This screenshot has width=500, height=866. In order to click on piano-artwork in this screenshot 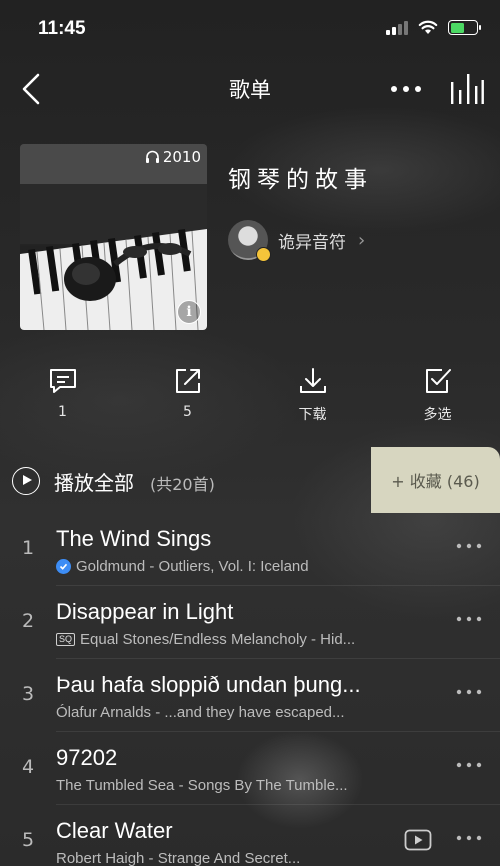, I will do `click(113, 237)`.